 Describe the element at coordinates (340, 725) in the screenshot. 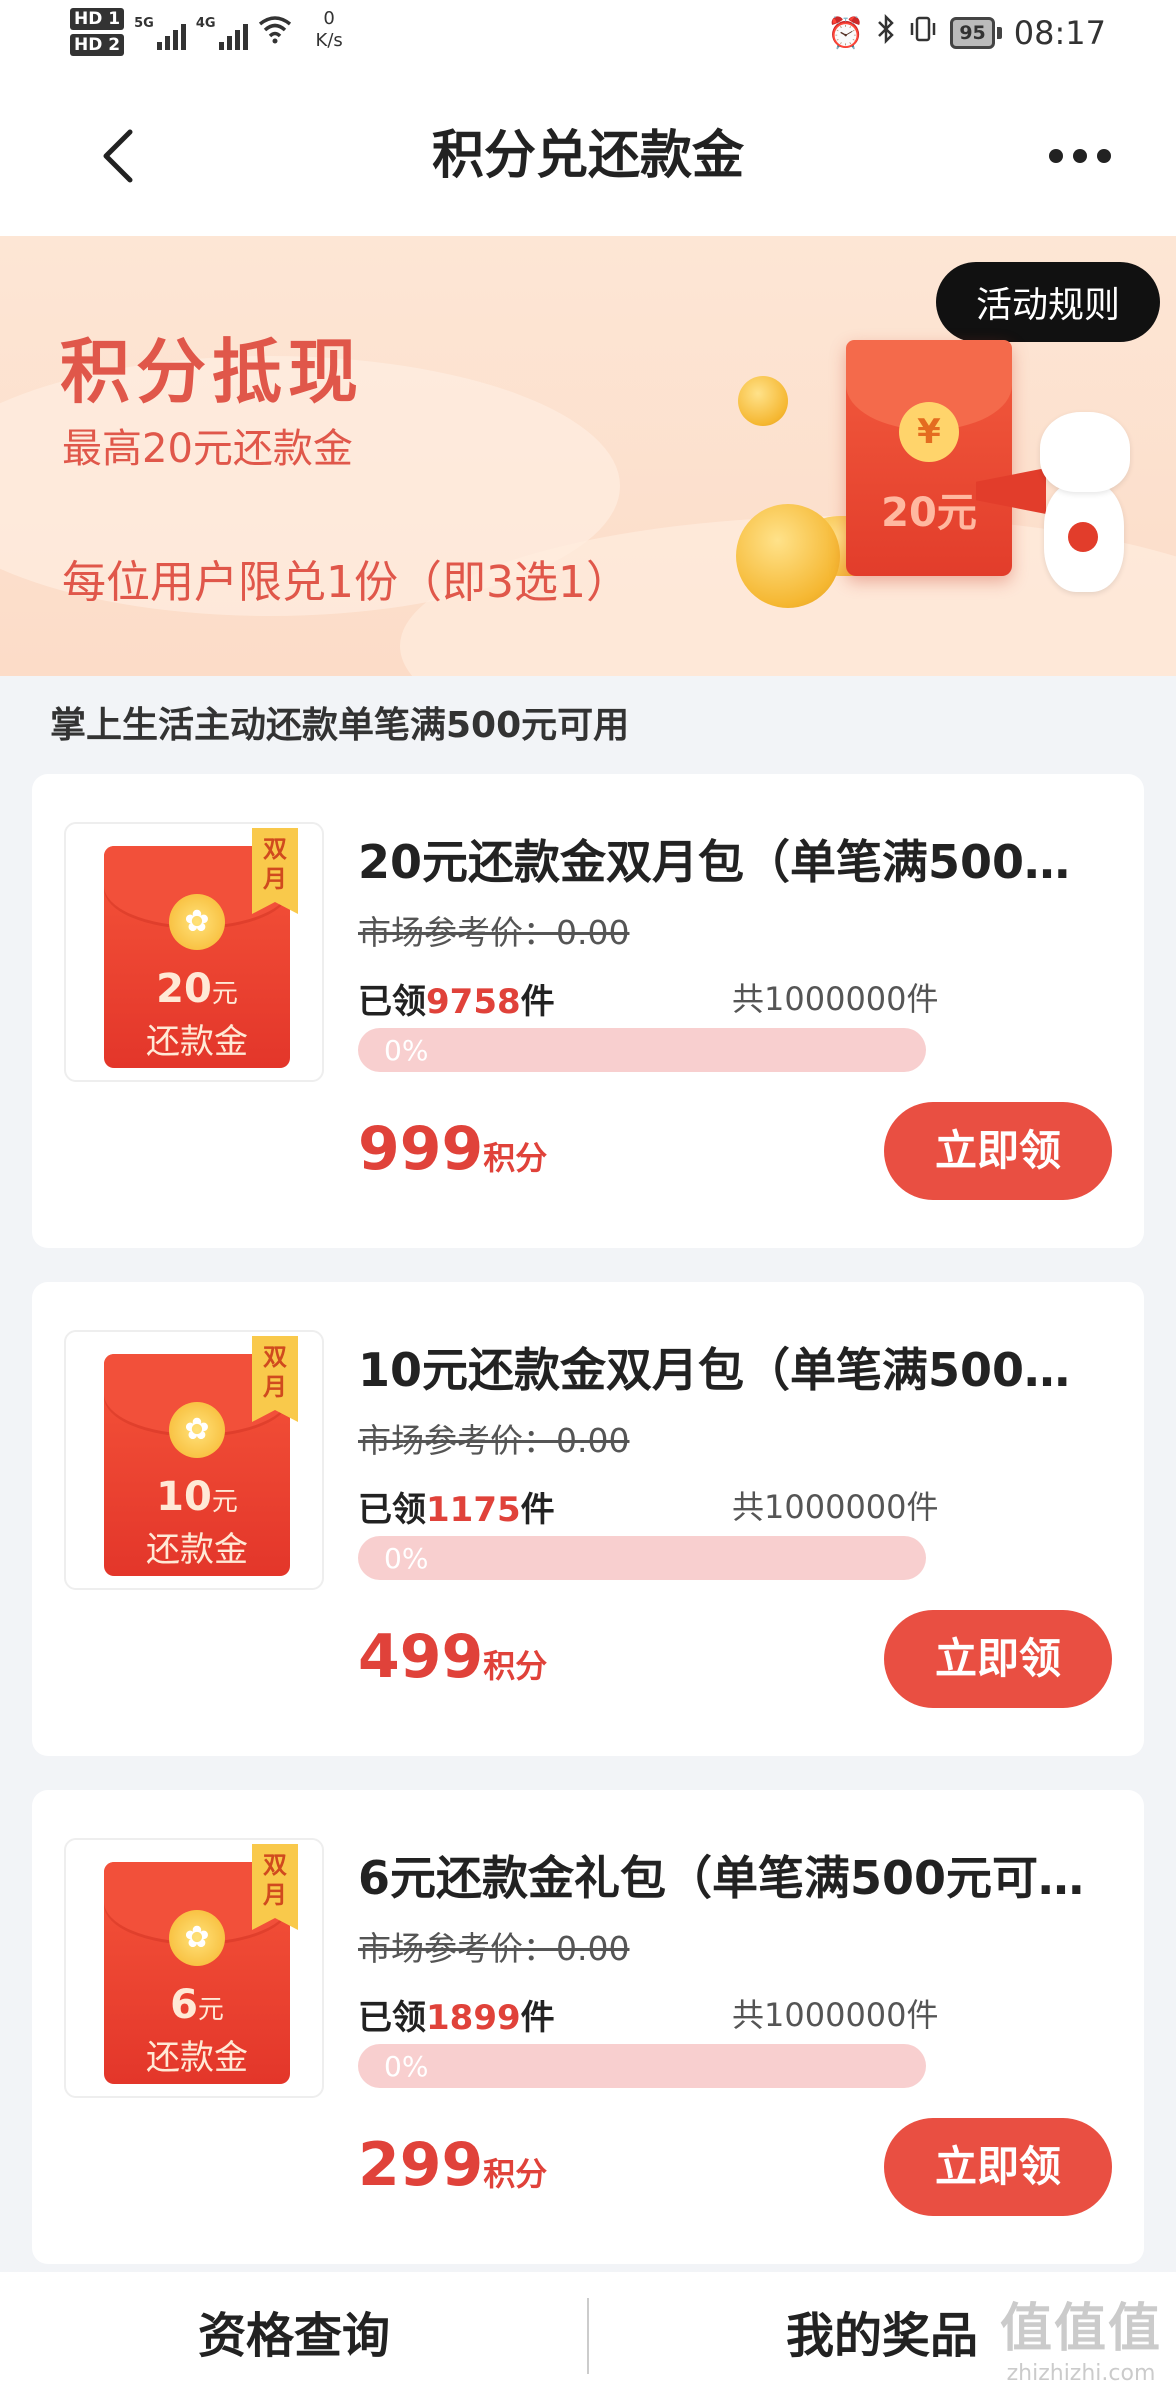

I see `usage-condition-label: 掌上生活主动还款单笔满500元可用` at that location.